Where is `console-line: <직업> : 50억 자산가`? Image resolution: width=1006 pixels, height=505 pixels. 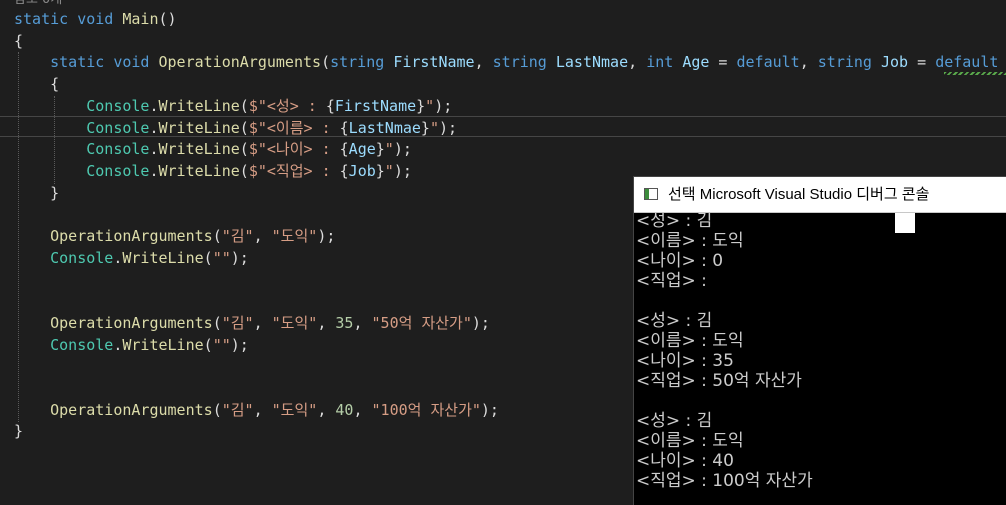 console-line: <직업> : 50억 자산가 is located at coordinates (719, 381).